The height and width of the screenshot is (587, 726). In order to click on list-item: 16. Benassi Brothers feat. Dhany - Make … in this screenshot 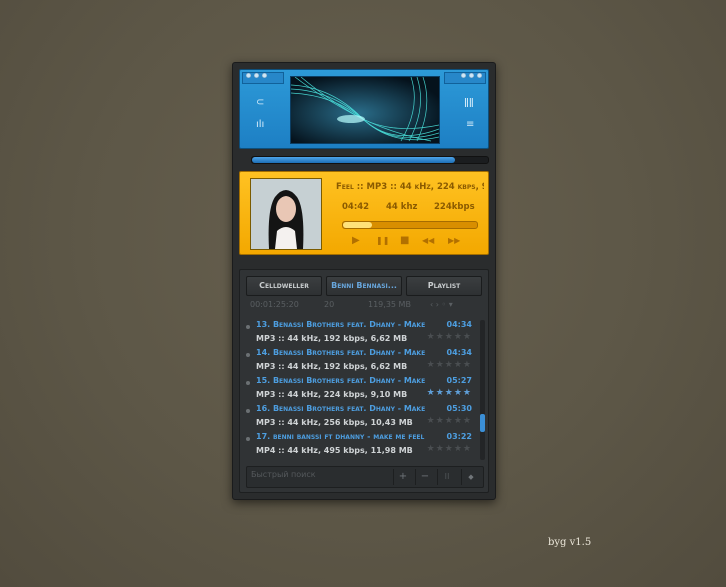, I will do `click(359, 418)`.